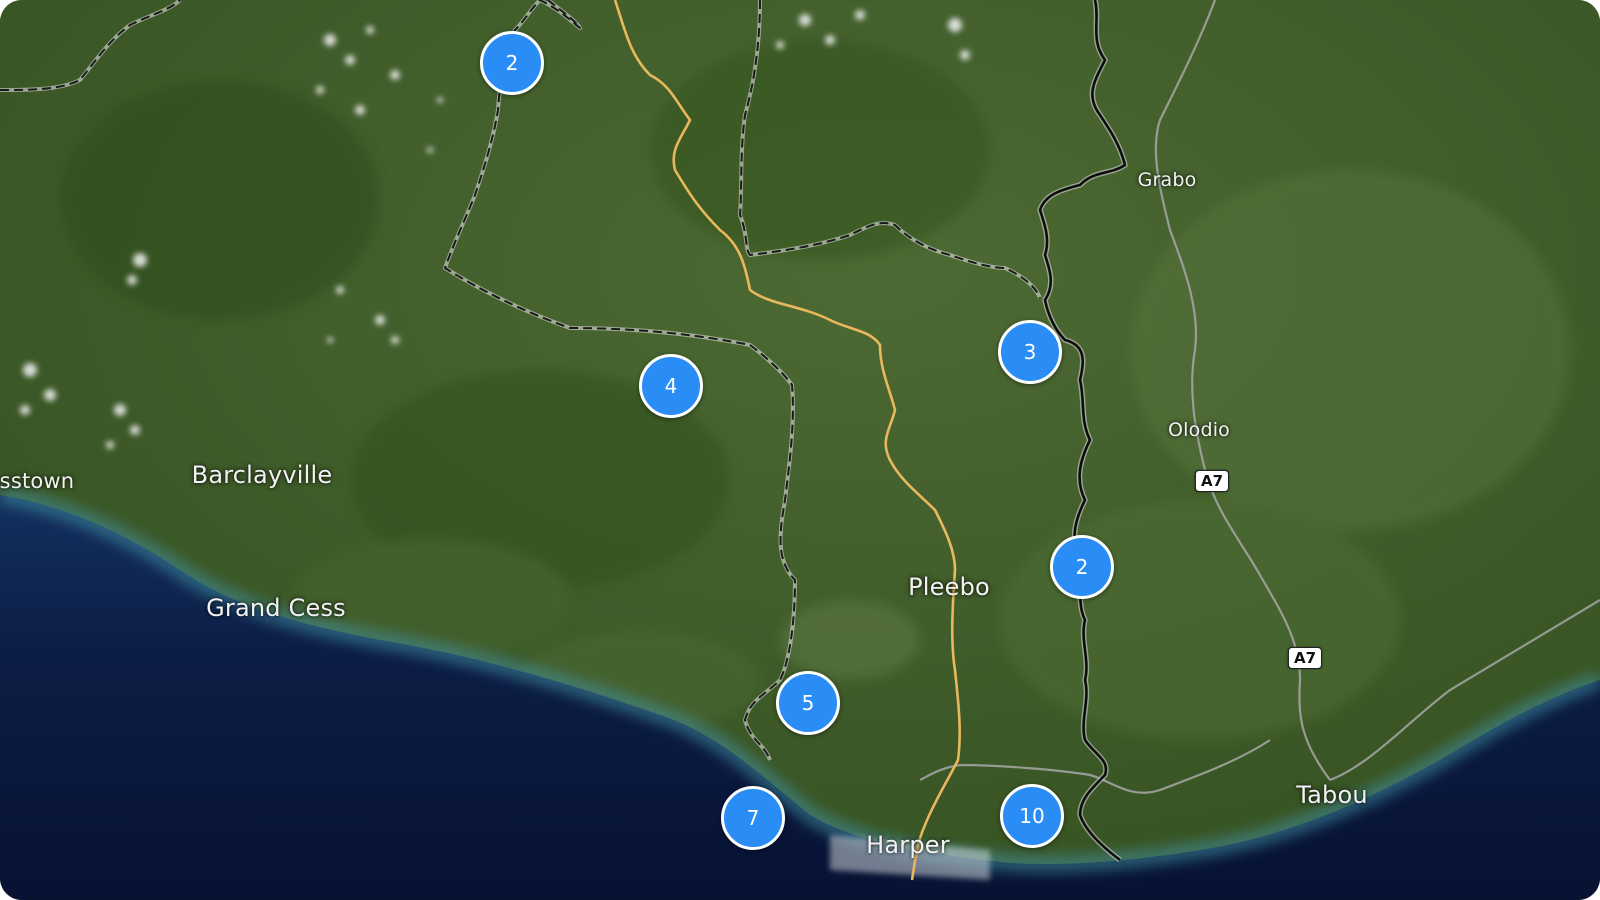 This screenshot has height=900, width=1600. What do you see at coordinates (1212, 481) in the screenshot?
I see `road-shield-a7-north: A7` at bounding box center [1212, 481].